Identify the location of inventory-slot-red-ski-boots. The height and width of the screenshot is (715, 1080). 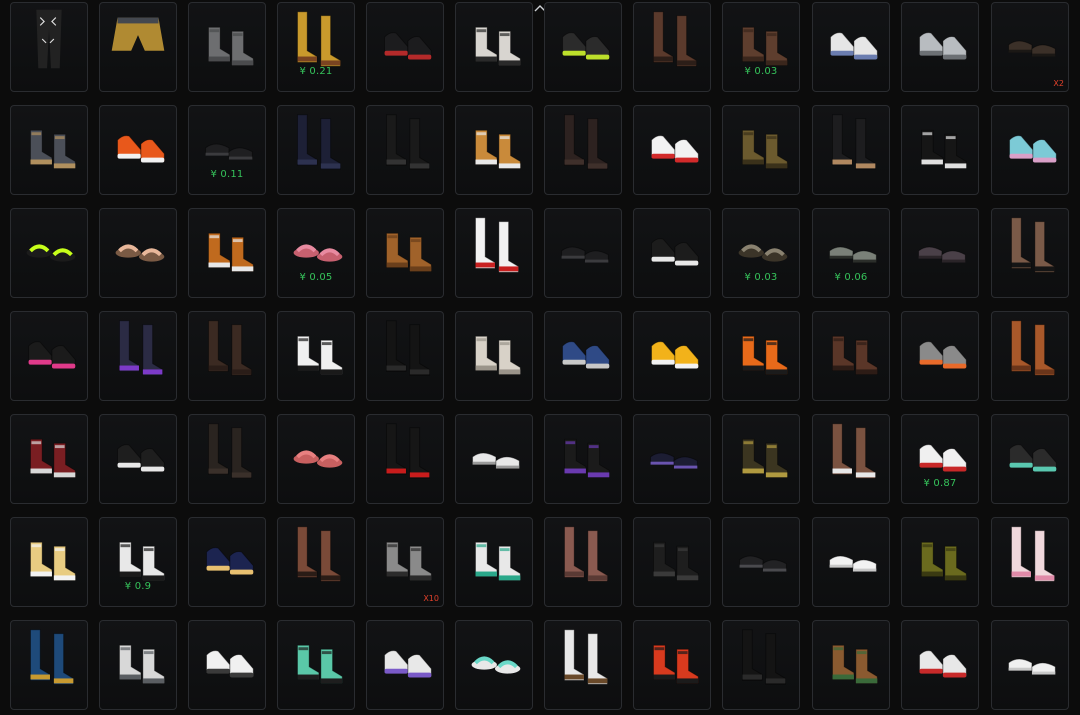
(672, 665).